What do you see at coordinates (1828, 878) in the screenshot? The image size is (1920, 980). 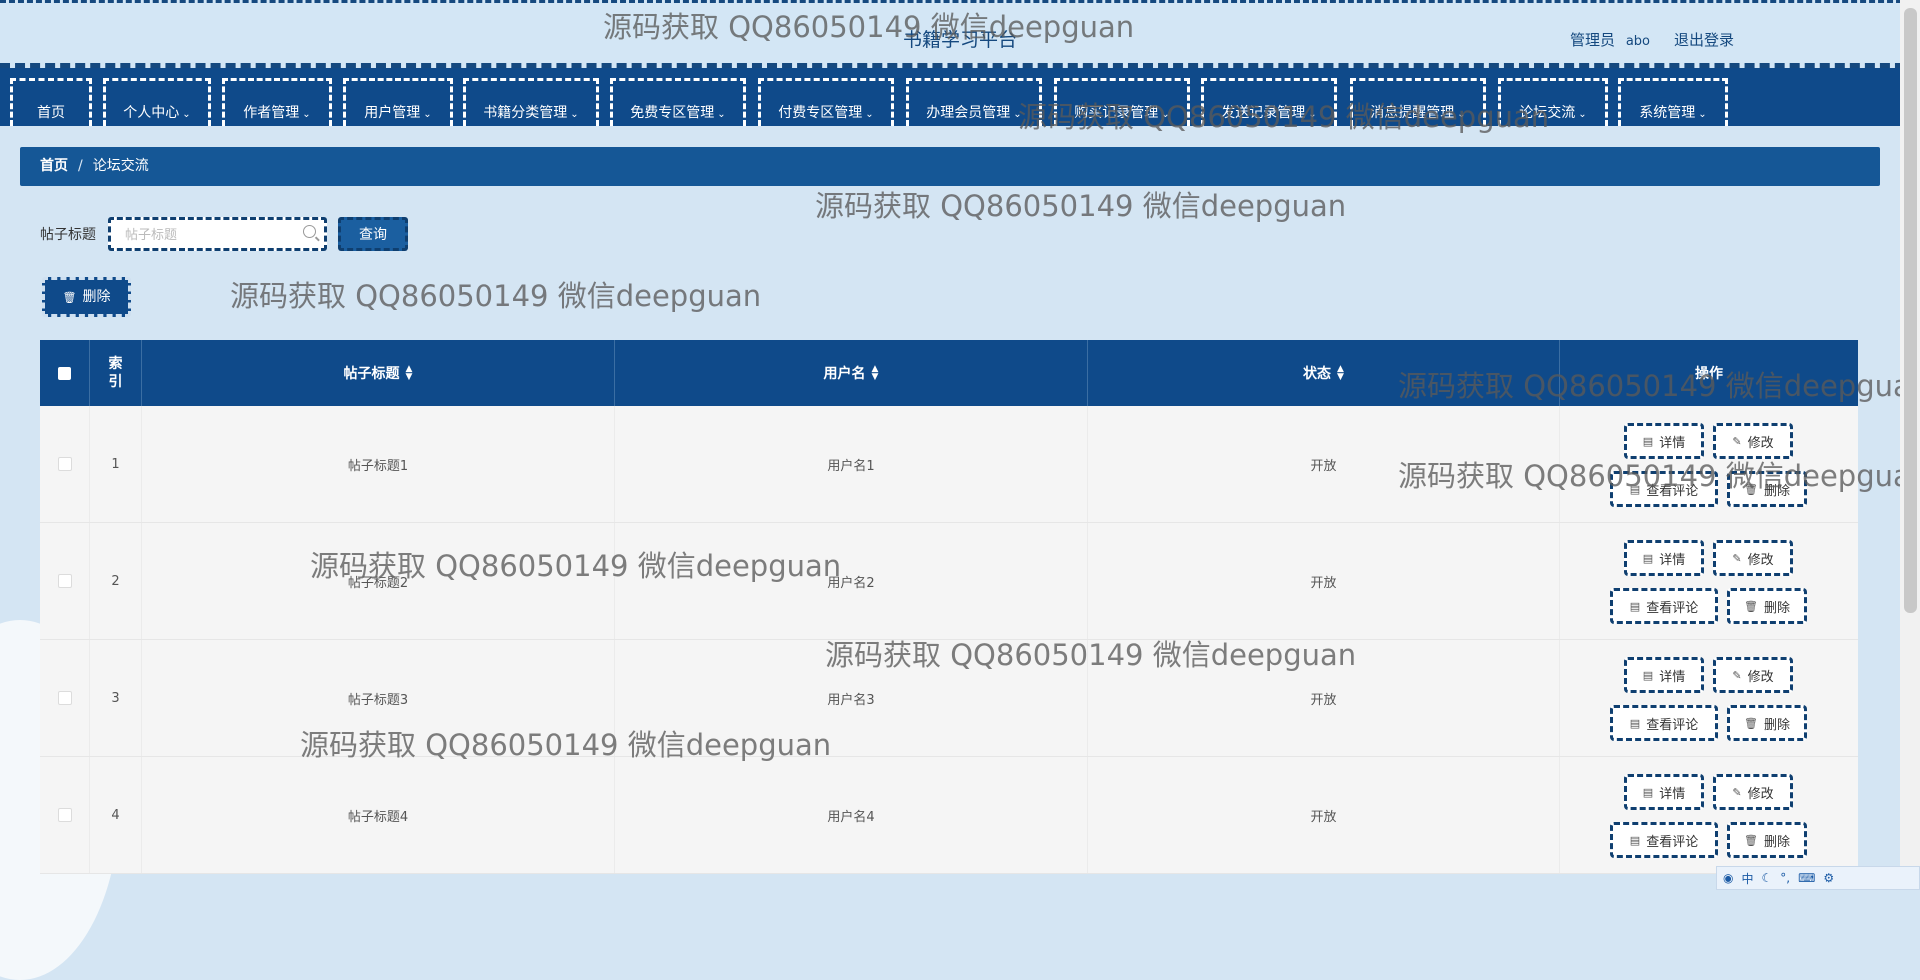 I see `settings-icon: ⚙` at bounding box center [1828, 878].